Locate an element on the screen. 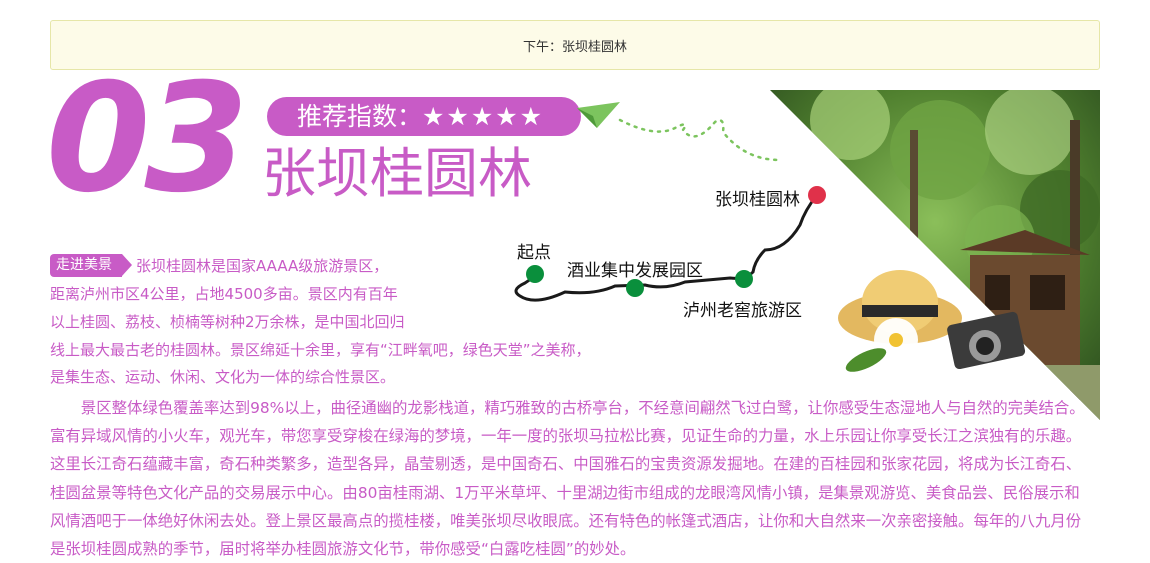  rating-label: 推荐指数： is located at coordinates (360, 116).